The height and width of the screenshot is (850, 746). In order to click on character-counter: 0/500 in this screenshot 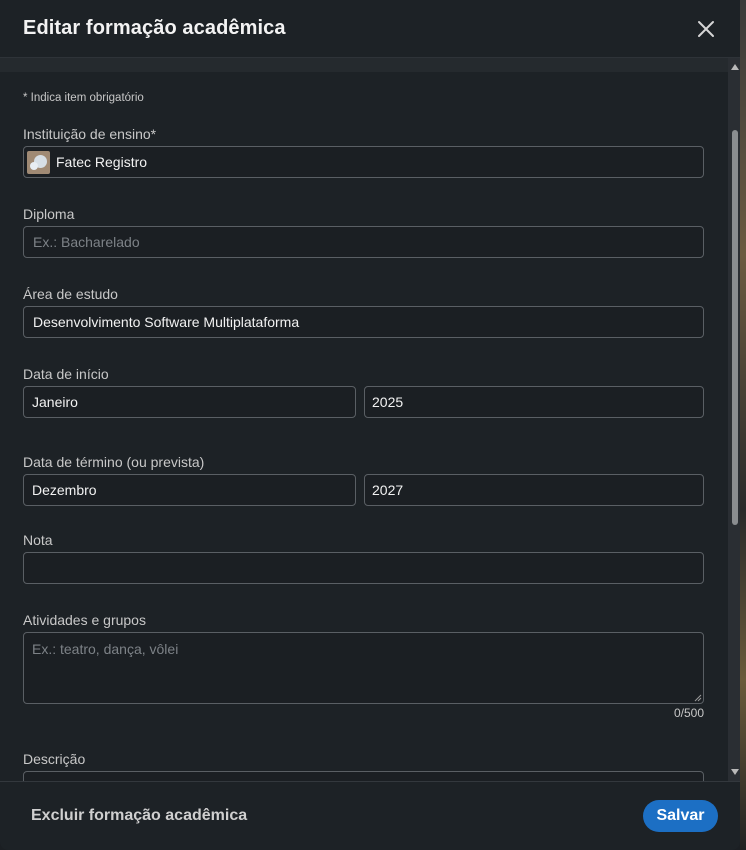, I will do `click(688, 713)`.